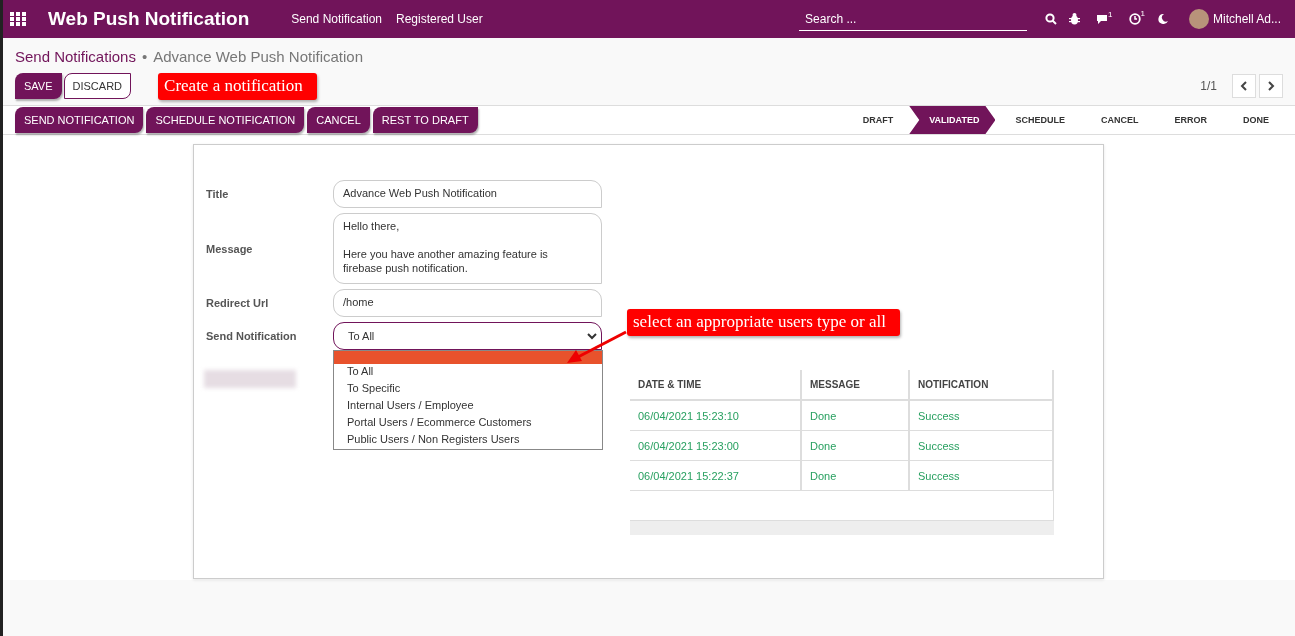 The width and height of the screenshot is (1295, 636). Describe the element at coordinates (1162, 19) in the screenshot. I see `moon-icon` at that location.